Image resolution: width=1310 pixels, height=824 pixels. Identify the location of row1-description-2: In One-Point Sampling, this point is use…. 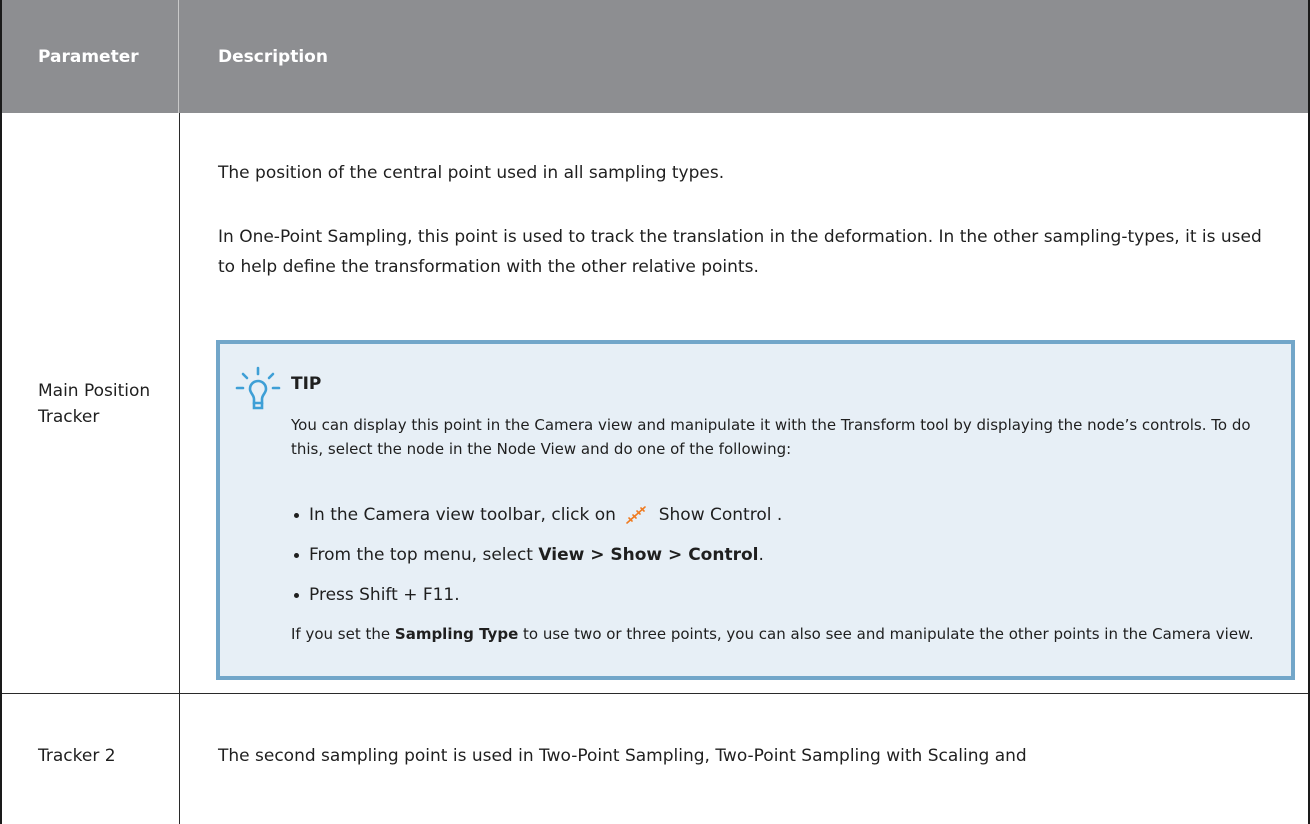
(740, 252).